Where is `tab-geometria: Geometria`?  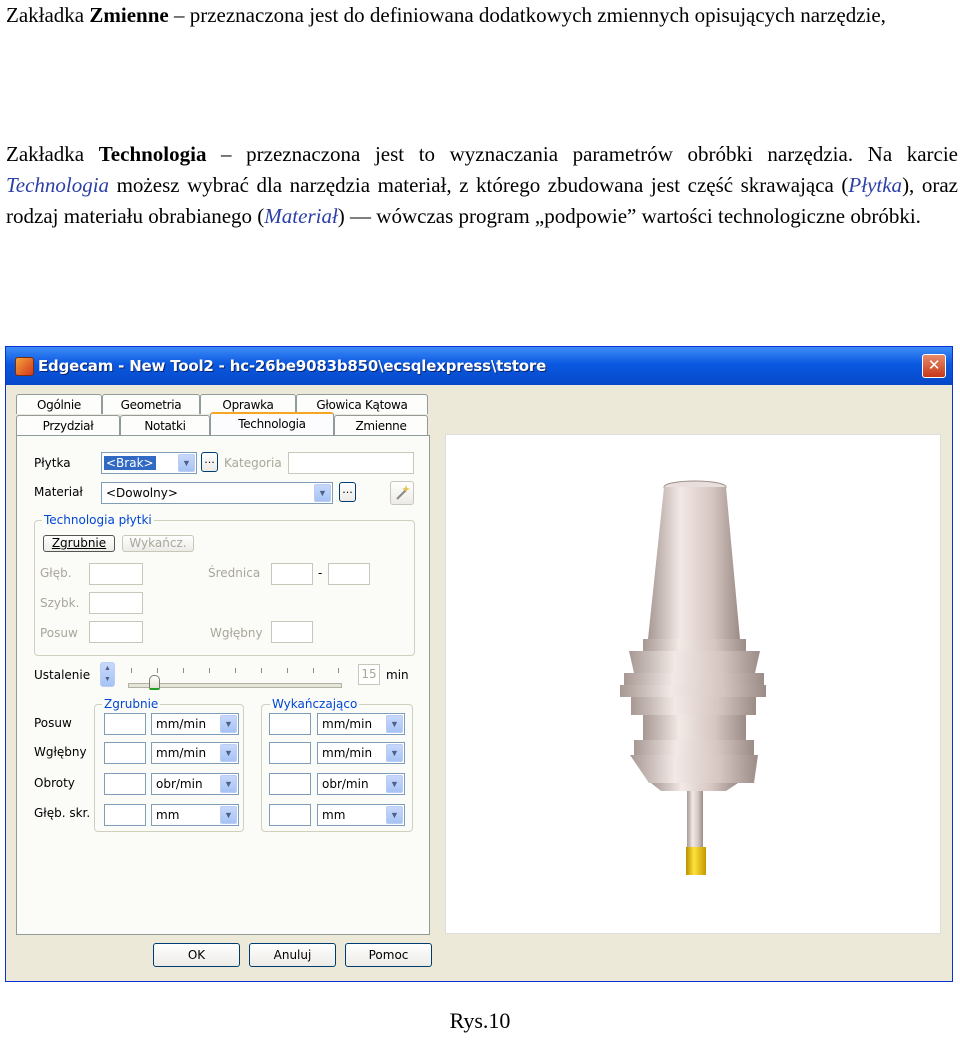 tab-geometria: Geometria is located at coordinates (151, 404).